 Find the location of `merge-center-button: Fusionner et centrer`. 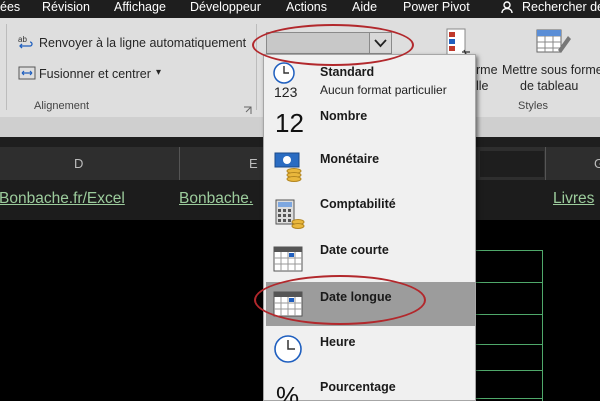

merge-center-button: Fusionner et centrer is located at coordinates (95, 74).